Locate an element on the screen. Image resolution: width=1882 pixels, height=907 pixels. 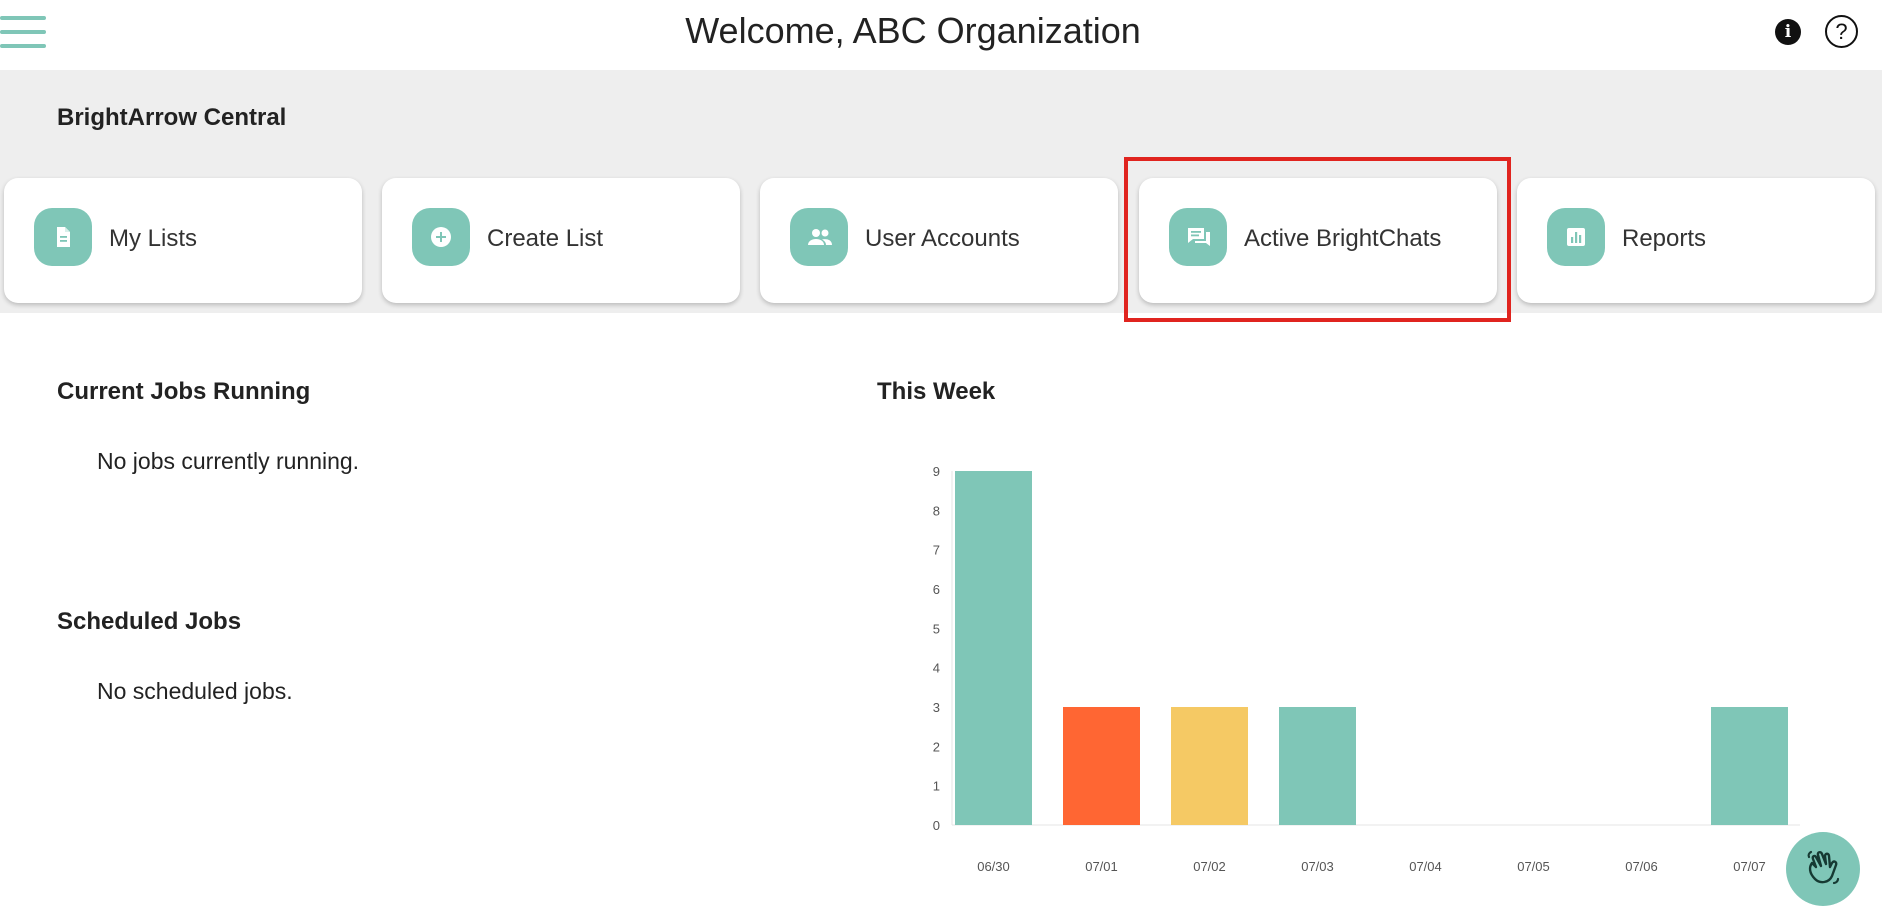
wave-hand-icon is located at coordinates (1823, 867).